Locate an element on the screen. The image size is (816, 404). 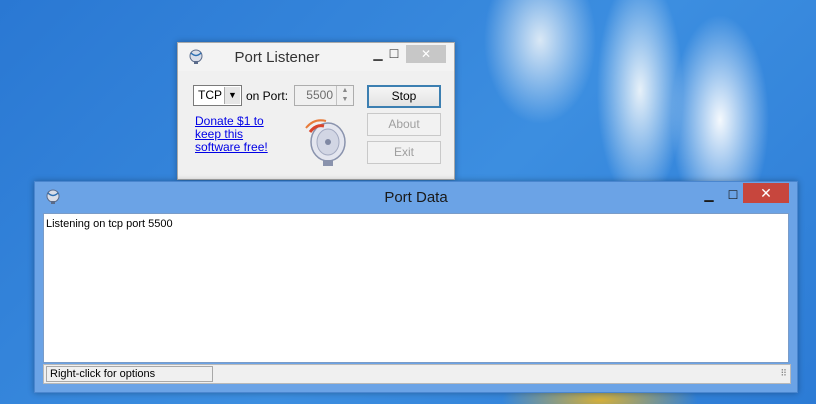
port-input: 5500 ▲ ▼ is located at coordinates (324, 95).